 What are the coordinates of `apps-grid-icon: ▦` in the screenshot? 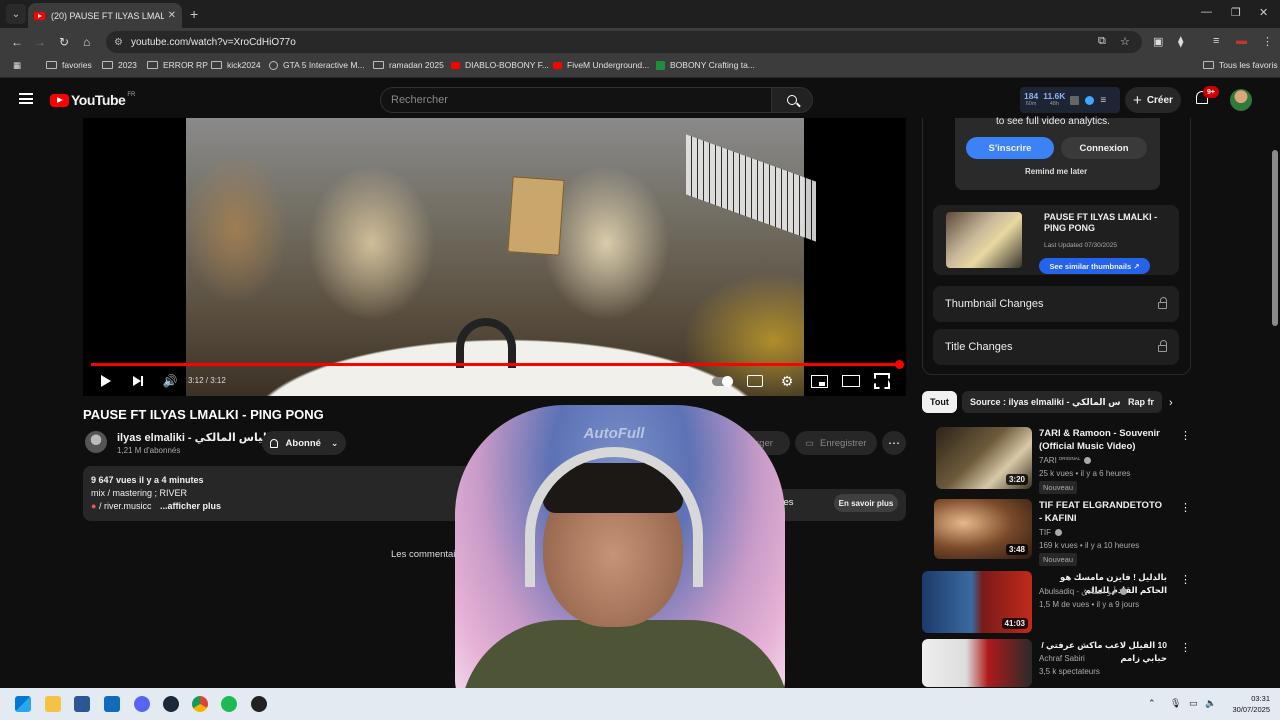 It's located at (17, 65).